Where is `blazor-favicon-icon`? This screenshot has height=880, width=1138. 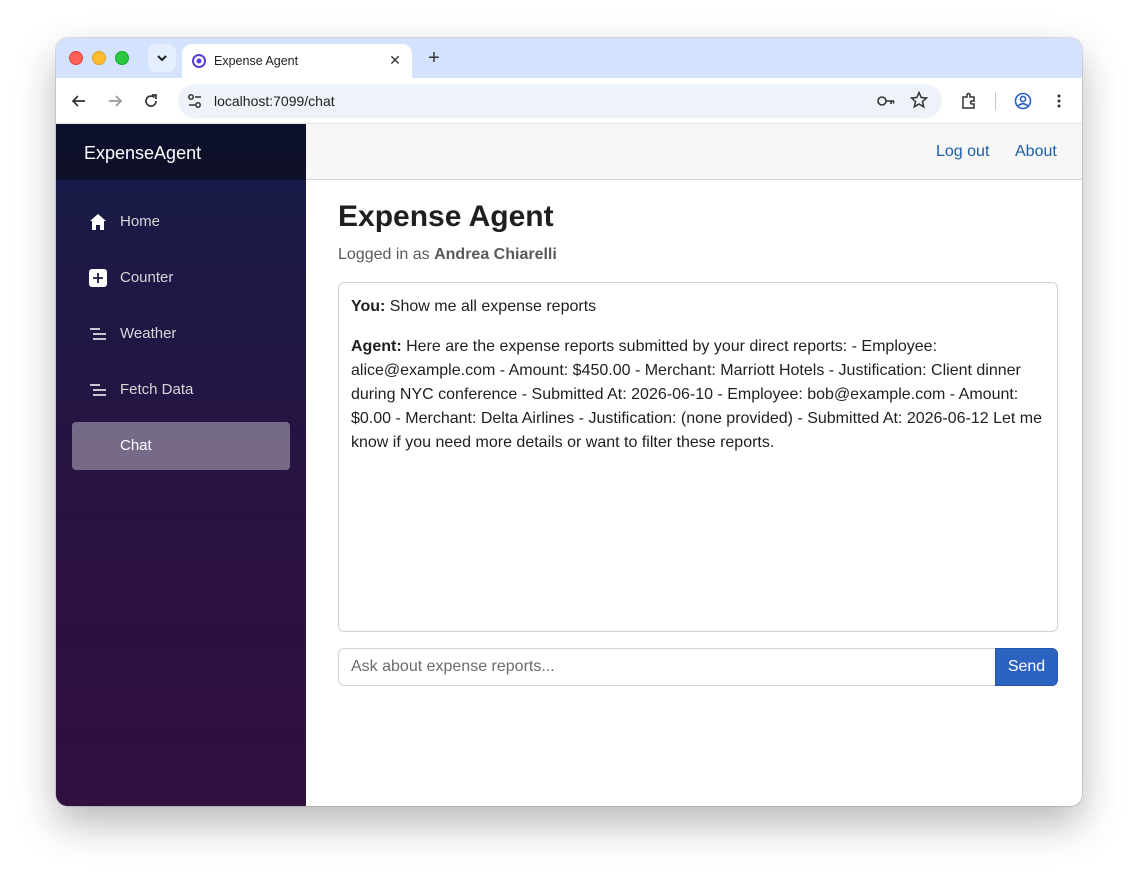
blazor-favicon-icon is located at coordinates (199, 61).